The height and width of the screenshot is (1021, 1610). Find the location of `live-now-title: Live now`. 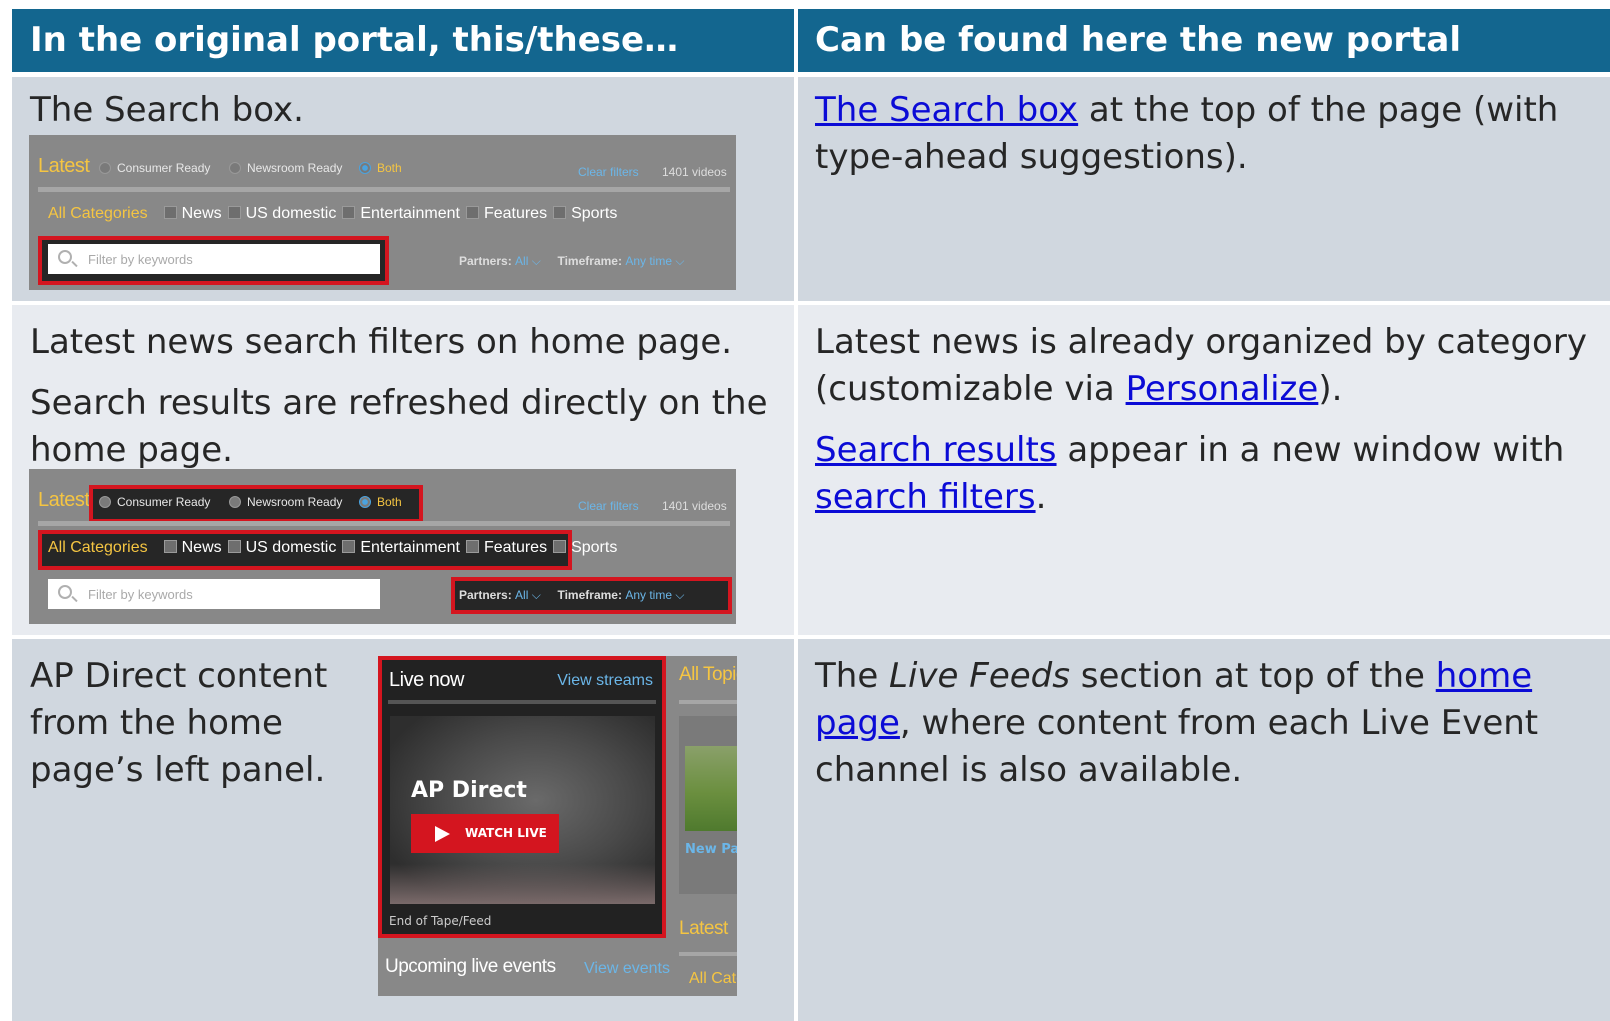

live-now-title: Live now is located at coordinates (426, 680).